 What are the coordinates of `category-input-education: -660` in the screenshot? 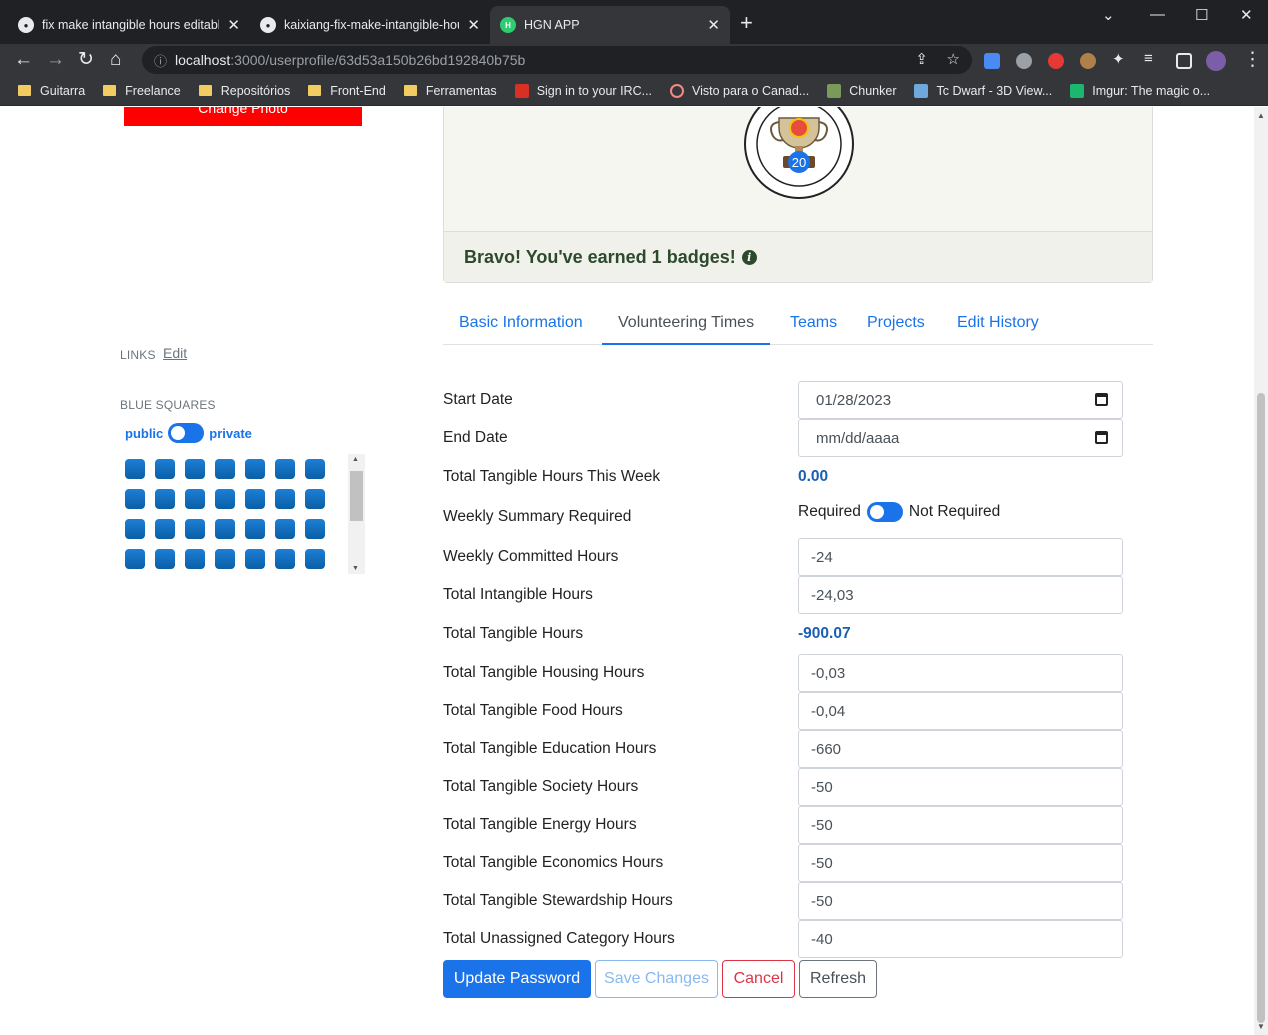 It's located at (960, 749).